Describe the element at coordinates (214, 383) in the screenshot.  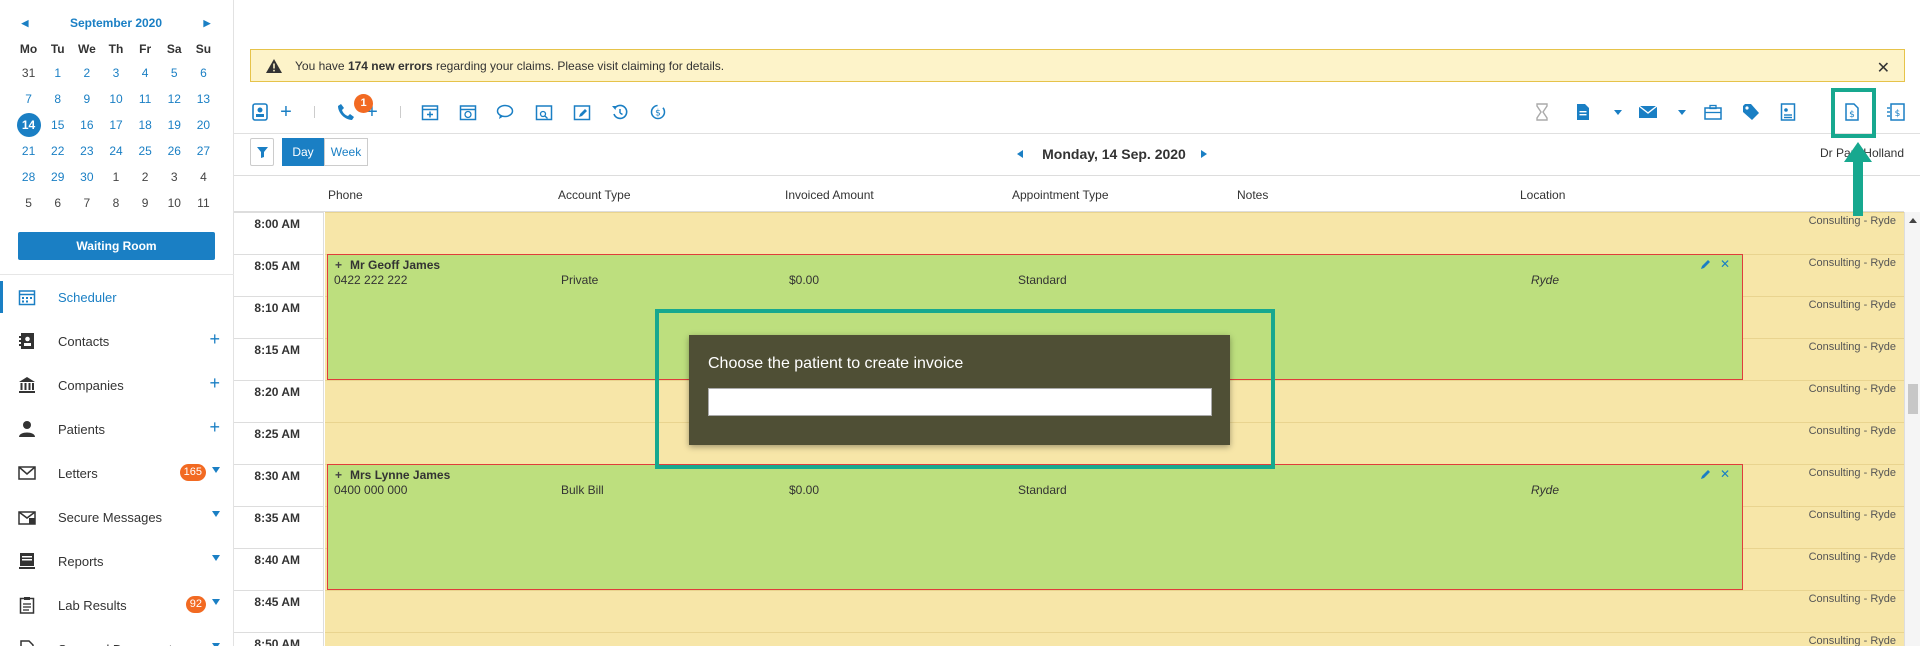
I see `add-companies-icon: +` at that location.